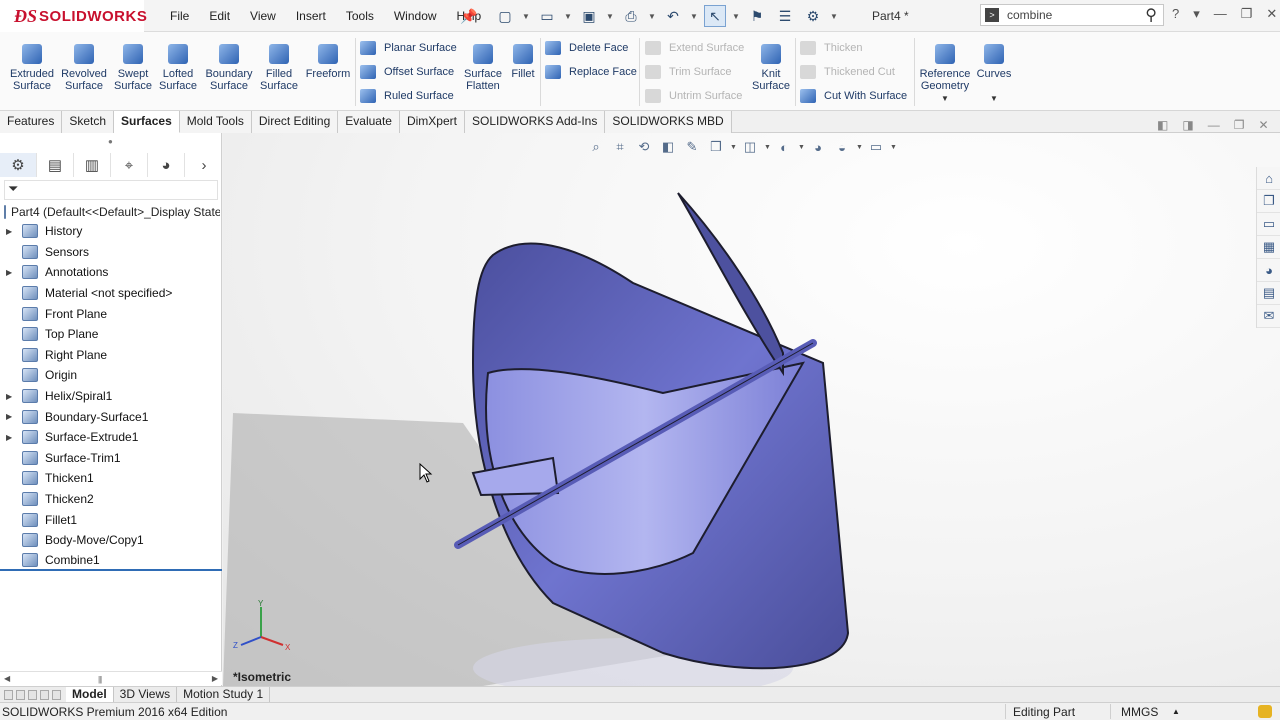  What do you see at coordinates (831, 48) in the screenshot?
I see `thicken-button: Thicken` at bounding box center [831, 48].